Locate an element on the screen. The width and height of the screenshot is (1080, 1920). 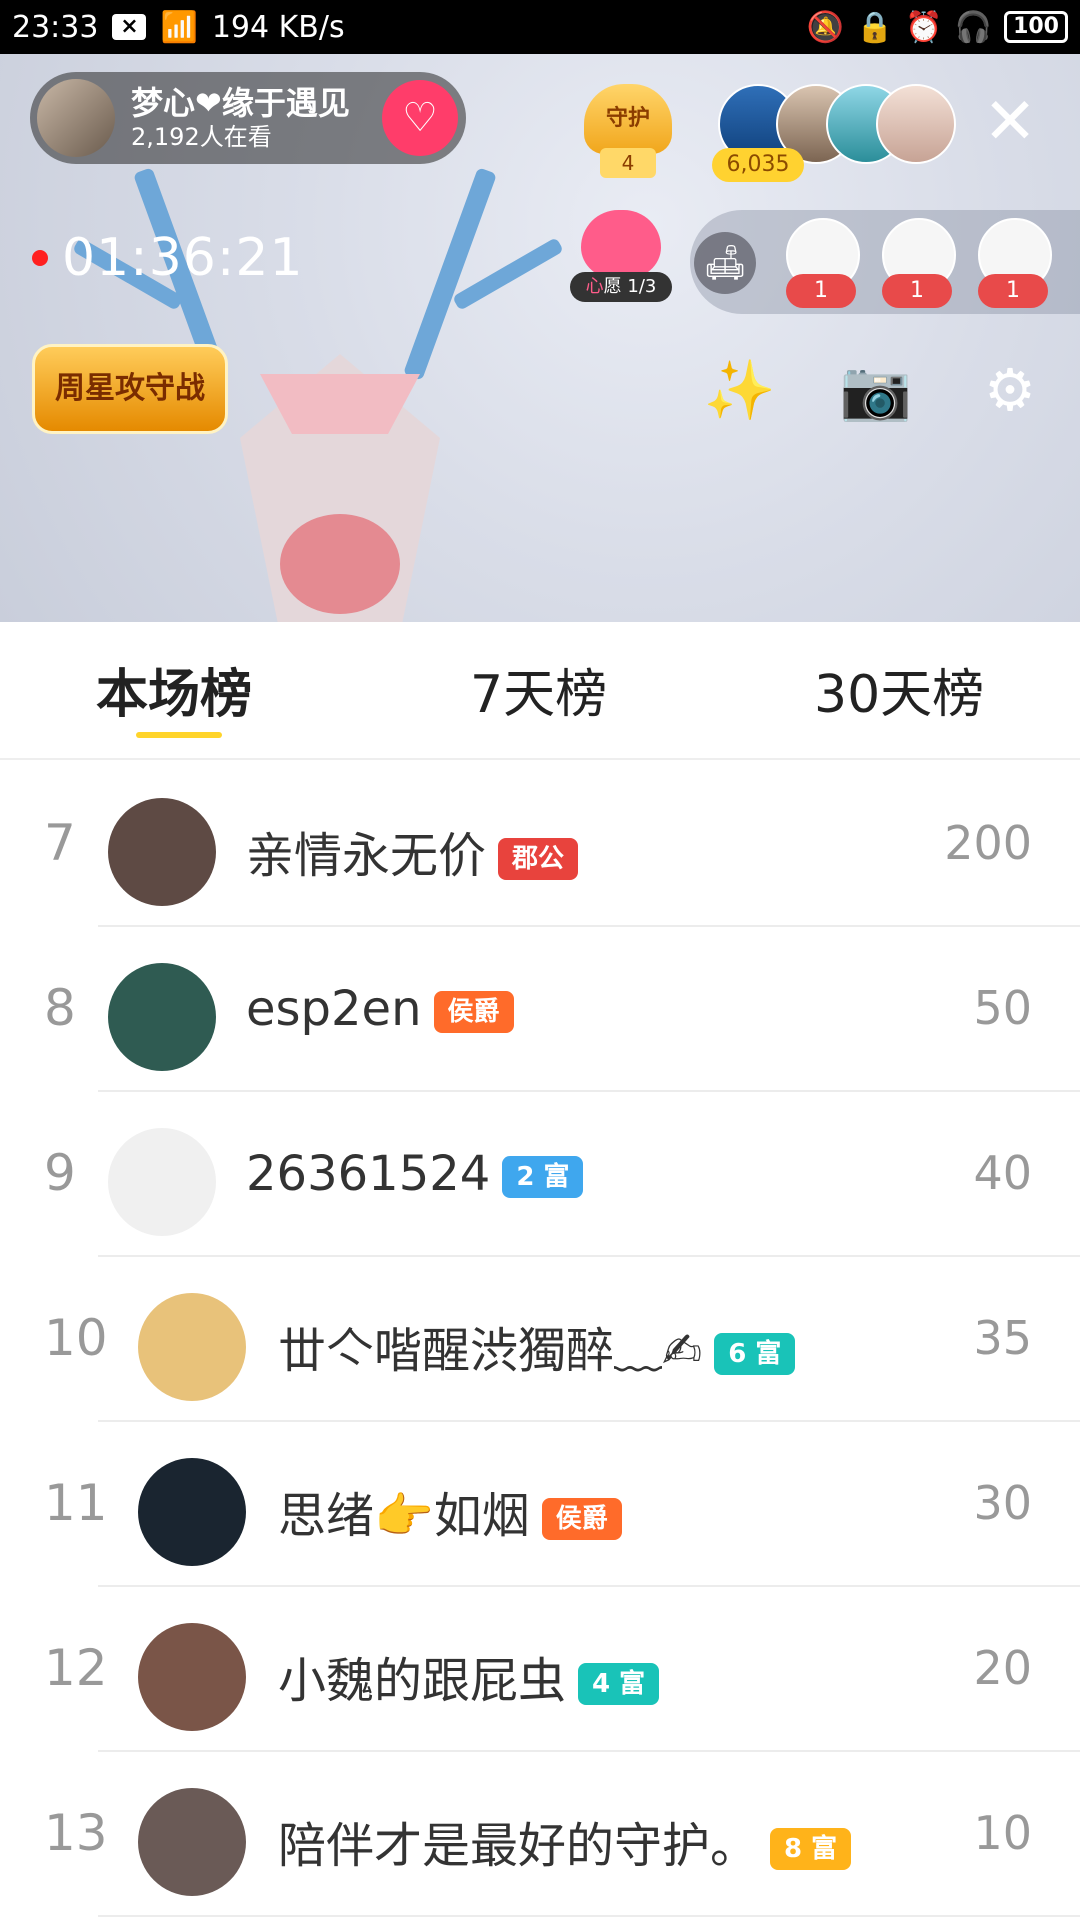
headphones-icon: 🎧 is located at coordinates (973, 27).